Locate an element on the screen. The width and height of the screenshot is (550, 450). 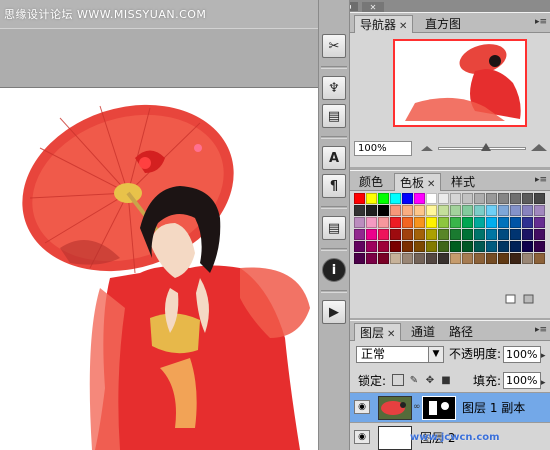
actions-play-icon: ▶ is located at coordinates (334, 312).